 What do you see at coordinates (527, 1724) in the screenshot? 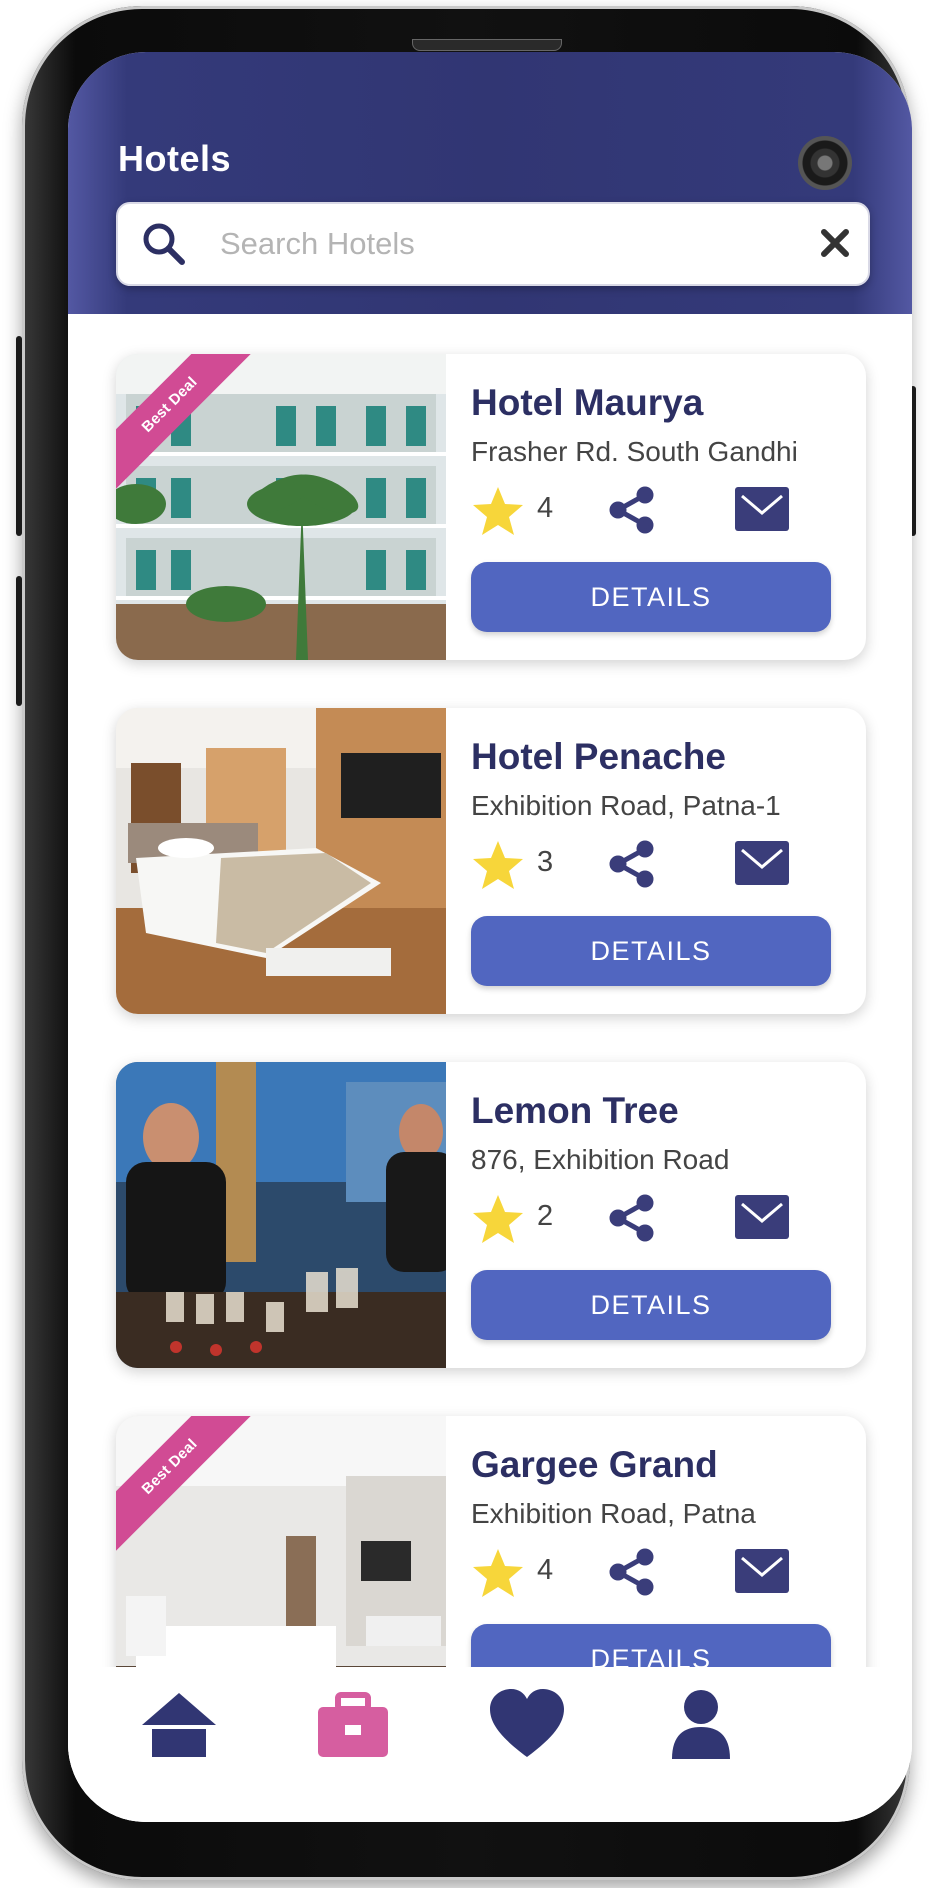
I see `heart-icon` at bounding box center [527, 1724].